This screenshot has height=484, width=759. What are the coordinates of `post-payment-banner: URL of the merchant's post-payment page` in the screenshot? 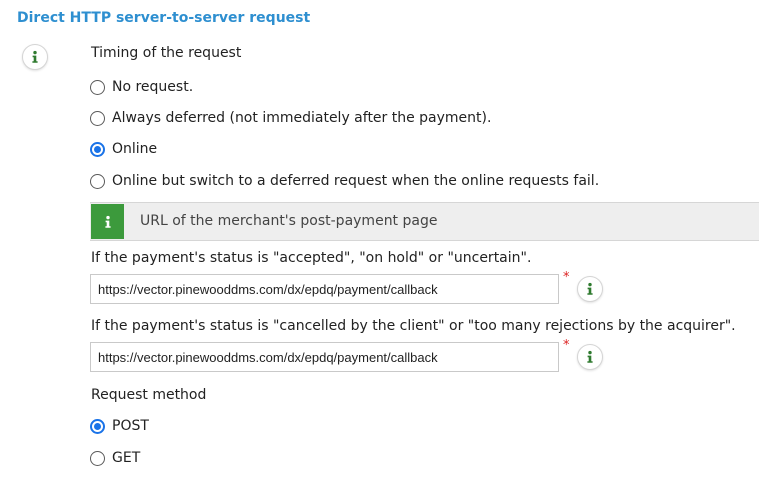 It's located at (424, 221).